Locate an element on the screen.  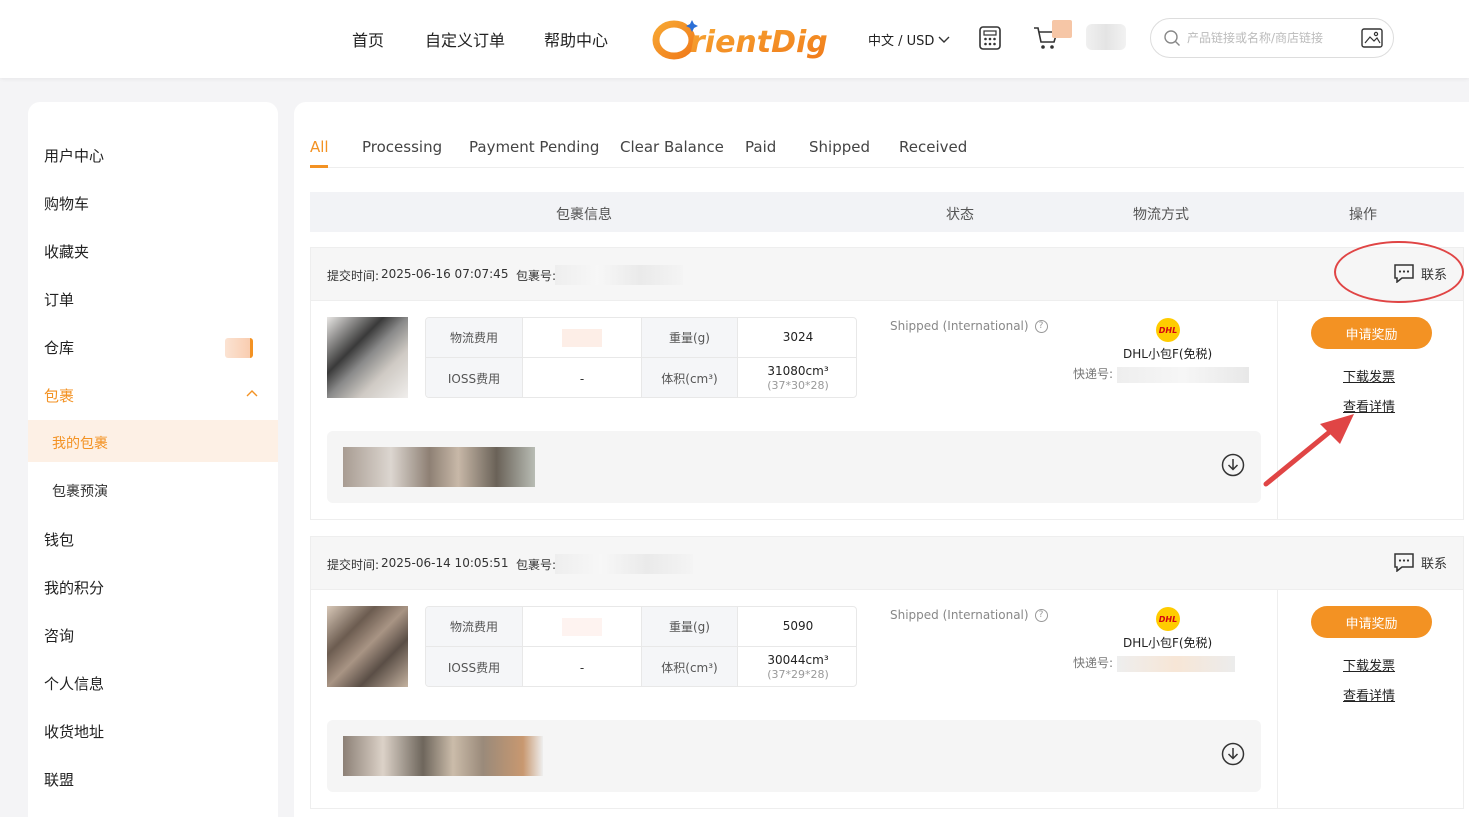
tab-received: Received is located at coordinates (933, 147).